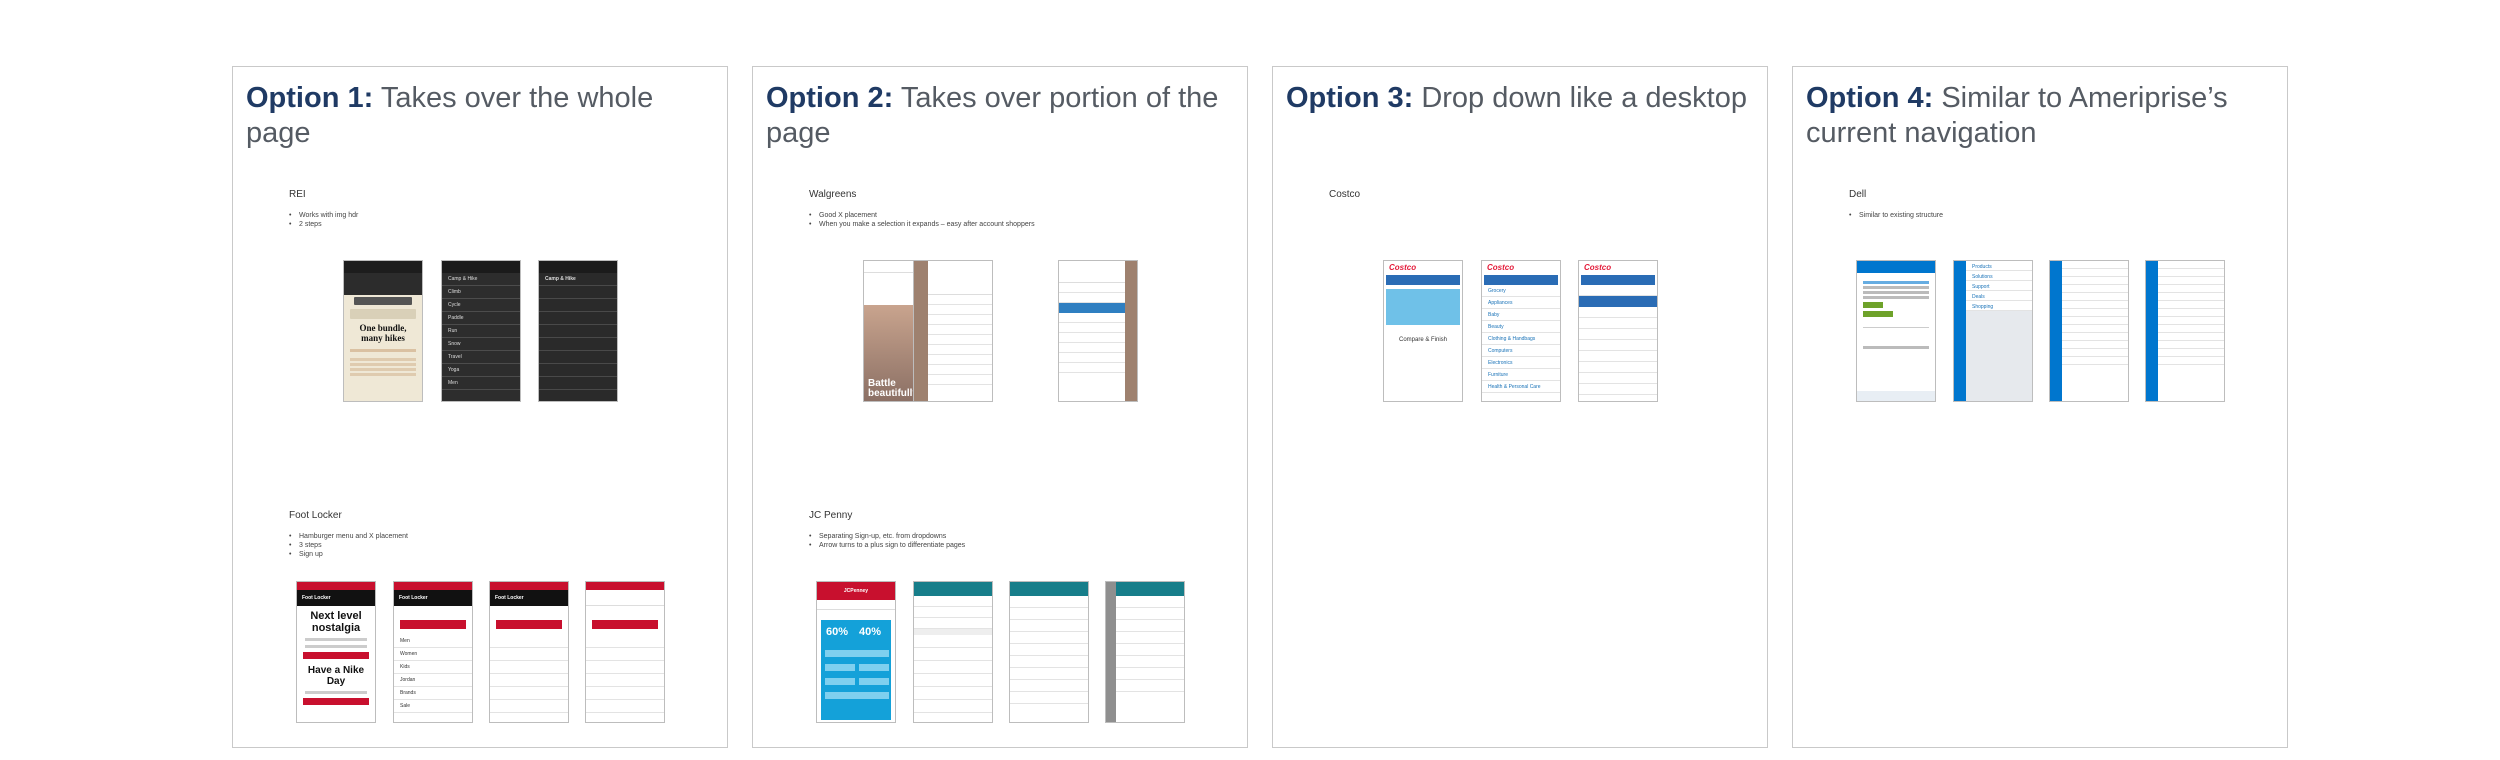 The height and width of the screenshot is (760, 2500). Describe the element at coordinates (433, 667) in the screenshot. I see `menu-item: Kids` at that location.